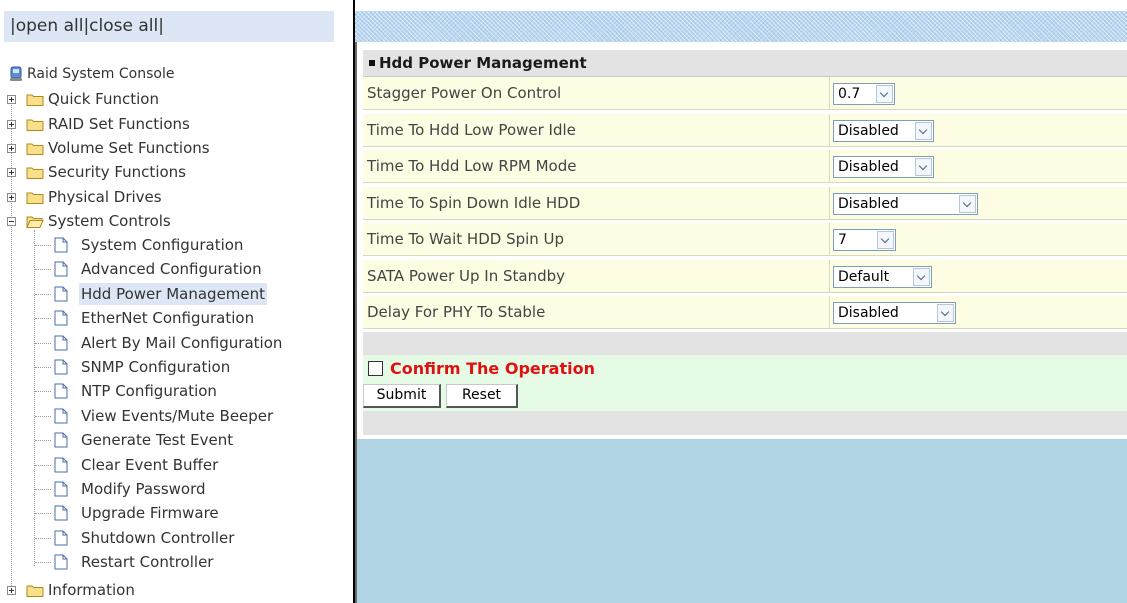  I want to click on reset-button: Reset, so click(482, 396).